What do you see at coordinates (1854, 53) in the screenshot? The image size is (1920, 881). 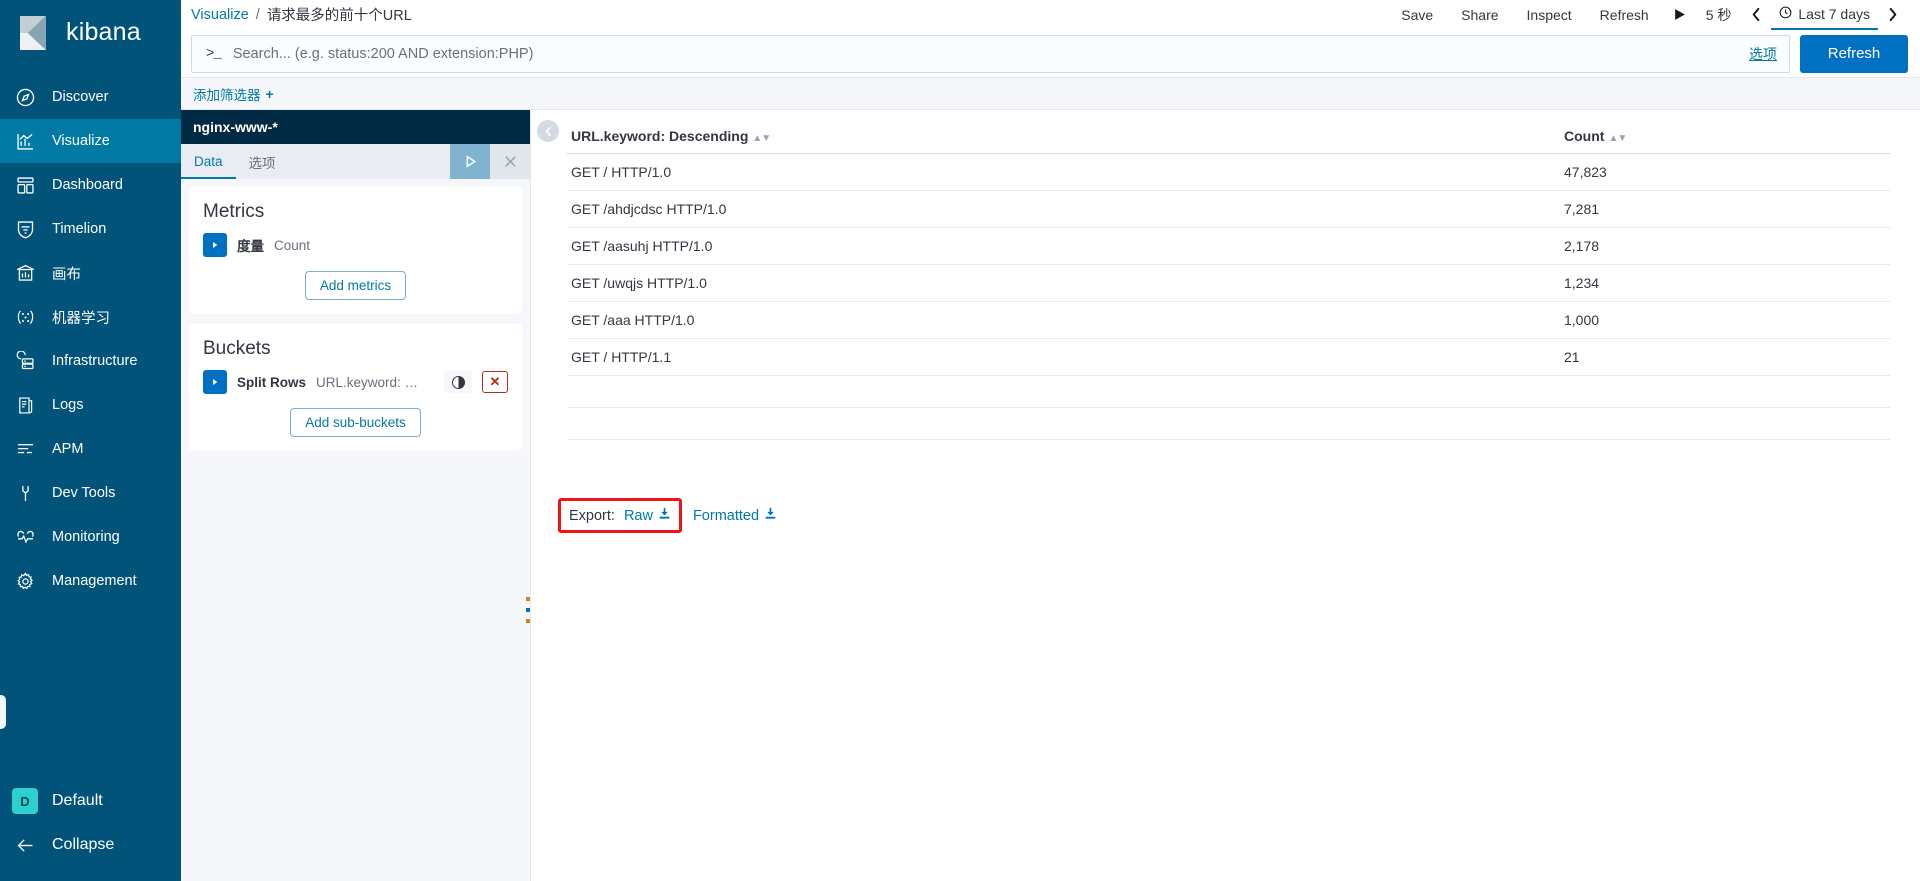 I see `refresh-button: Refresh` at bounding box center [1854, 53].